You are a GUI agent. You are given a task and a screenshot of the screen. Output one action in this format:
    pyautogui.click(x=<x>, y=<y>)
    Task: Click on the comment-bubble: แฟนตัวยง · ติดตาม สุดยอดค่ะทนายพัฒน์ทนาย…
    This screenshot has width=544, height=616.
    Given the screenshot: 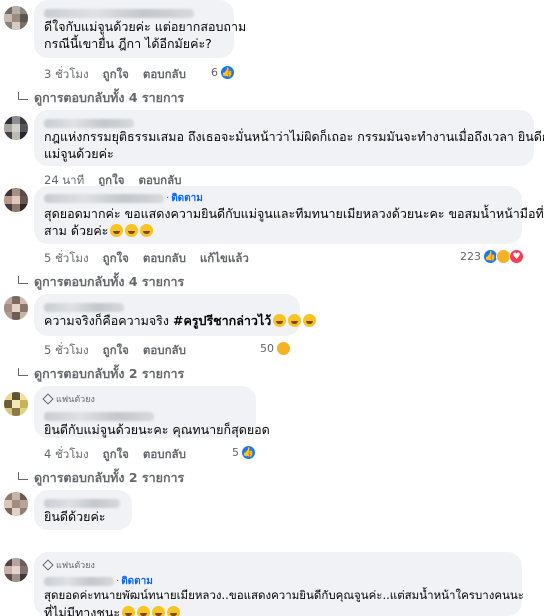 What is the action you would take?
    pyautogui.click(x=279, y=584)
    